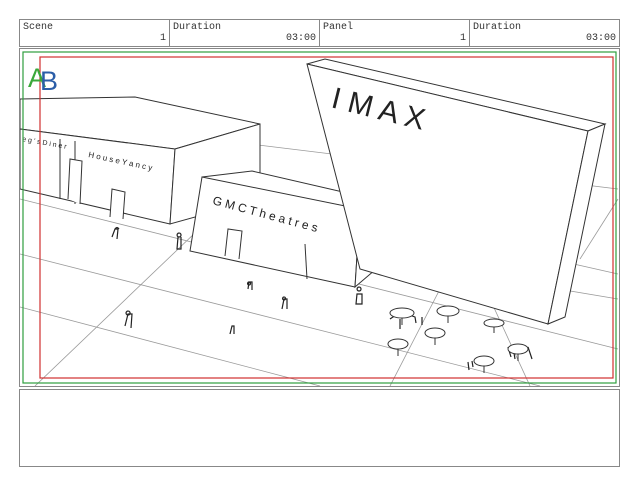  I want to click on scene-label: Scene, so click(38, 27).